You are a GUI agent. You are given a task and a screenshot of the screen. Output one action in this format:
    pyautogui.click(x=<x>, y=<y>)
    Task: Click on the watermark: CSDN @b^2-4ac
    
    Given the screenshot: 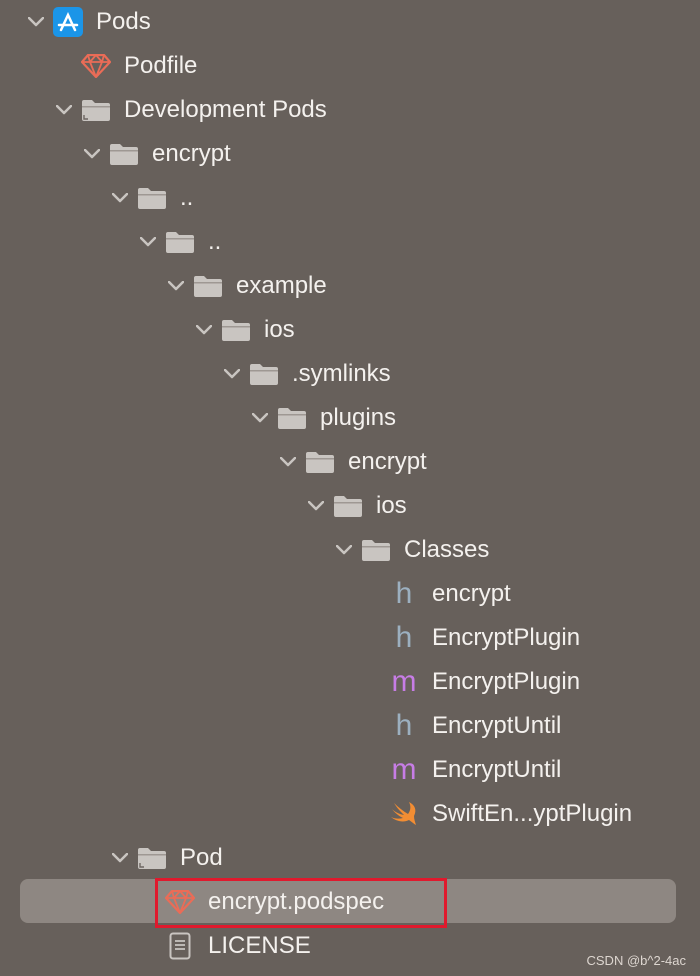 What is the action you would take?
    pyautogui.click(x=636, y=960)
    